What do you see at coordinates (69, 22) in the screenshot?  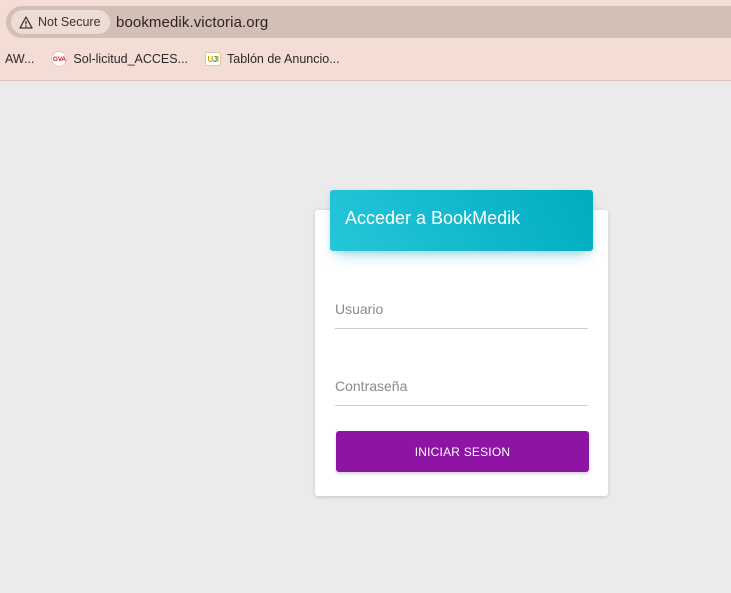 I see `security-label: Not Secure` at bounding box center [69, 22].